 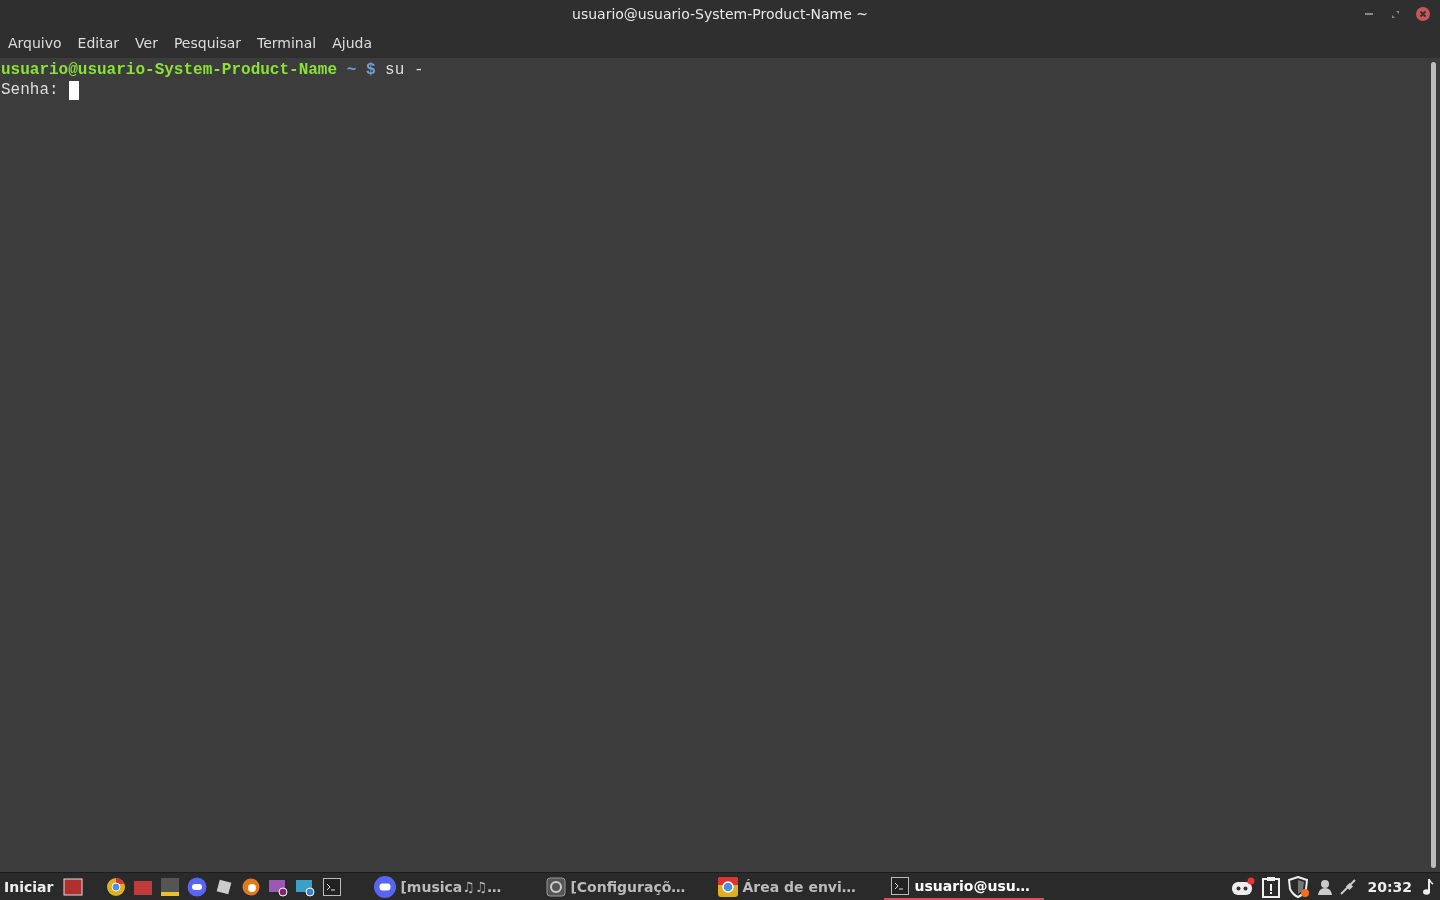 I want to click on window-title: usuario@usuario-System-Product-Name ~, so click(x=720, y=14).